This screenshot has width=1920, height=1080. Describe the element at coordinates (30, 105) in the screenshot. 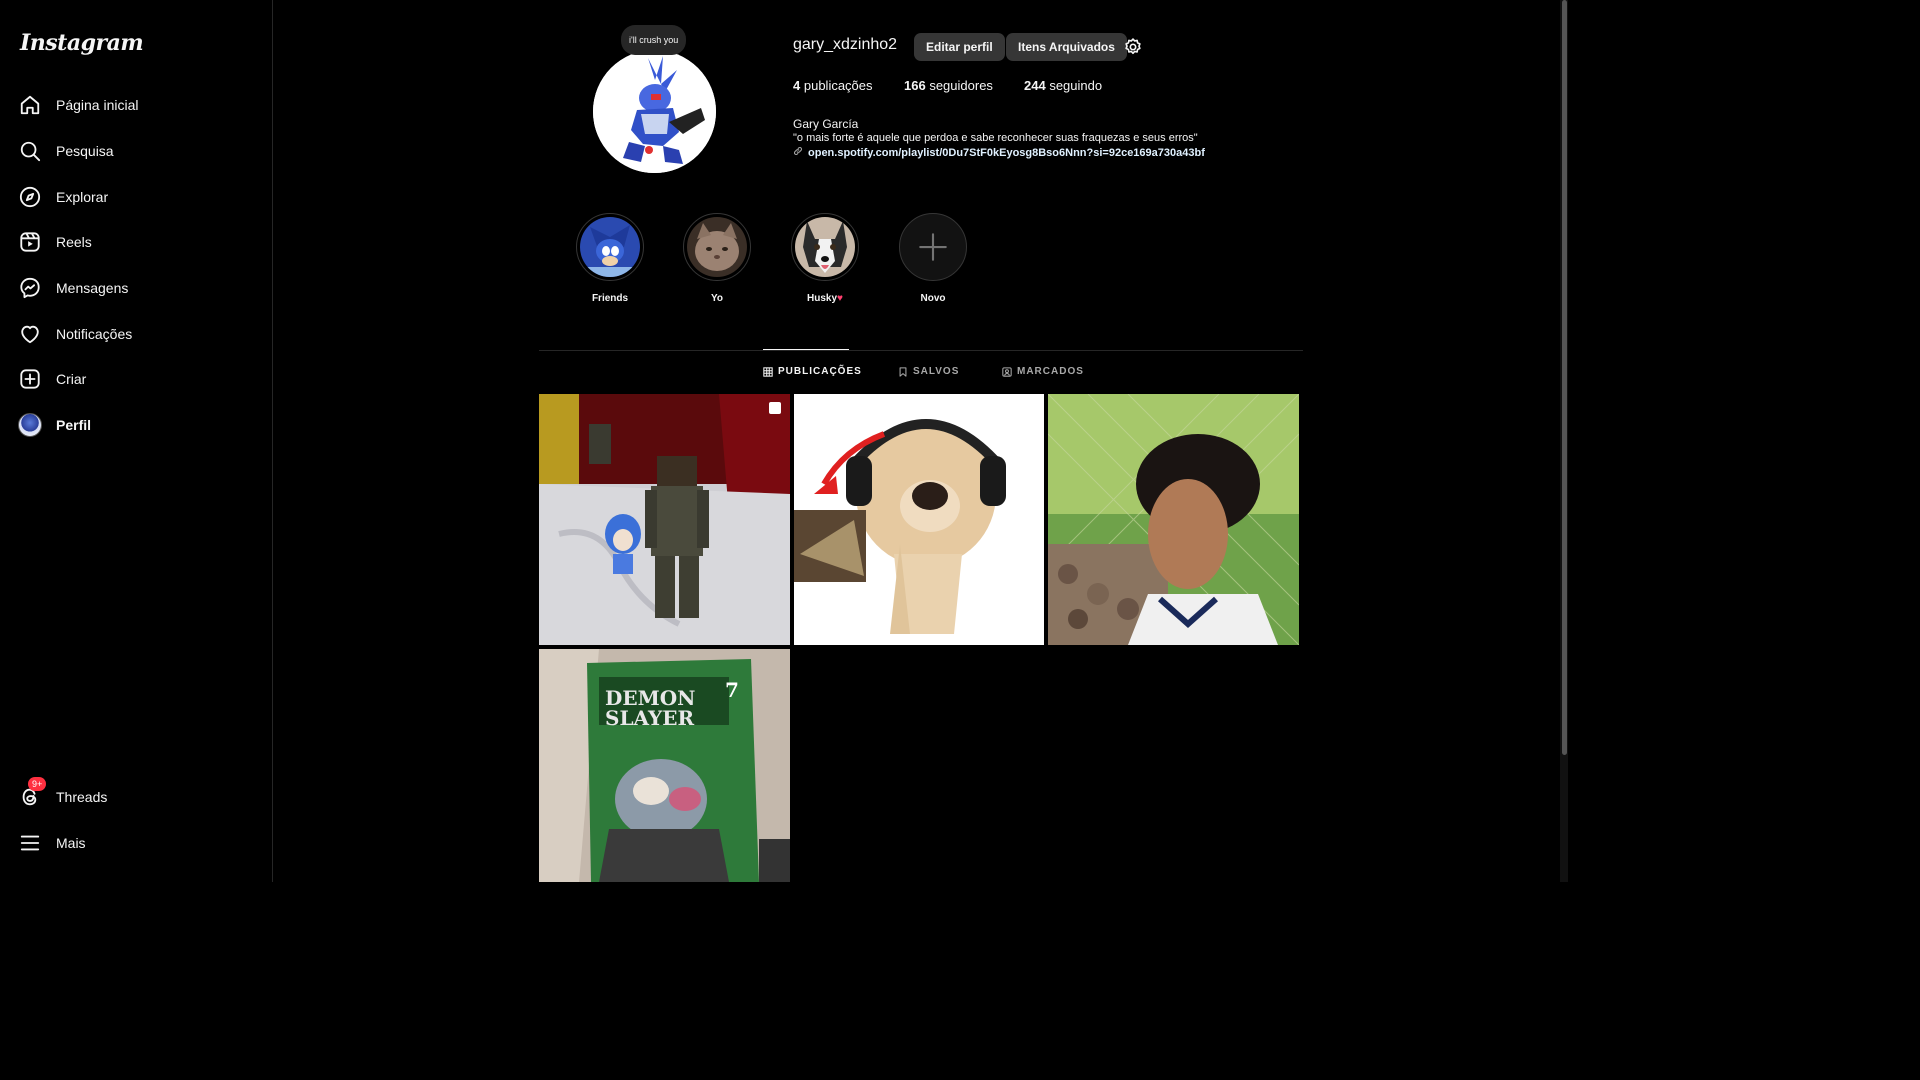

I see `home-icon` at that location.